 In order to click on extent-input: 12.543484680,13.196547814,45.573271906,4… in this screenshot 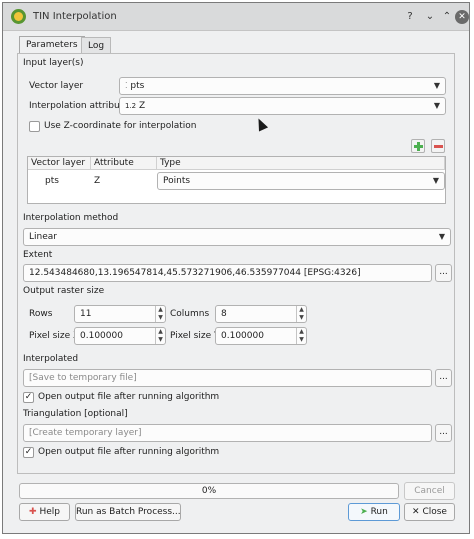, I will do `click(227, 273)`.